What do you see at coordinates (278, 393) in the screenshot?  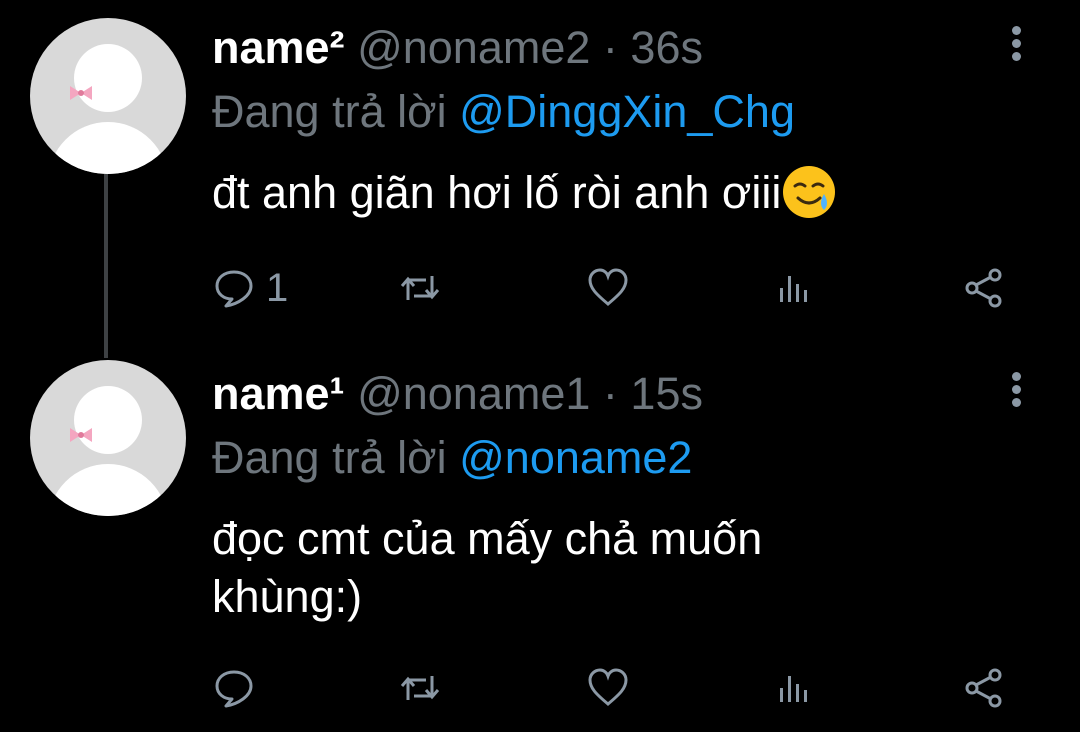 I see `display-name: name¹` at bounding box center [278, 393].